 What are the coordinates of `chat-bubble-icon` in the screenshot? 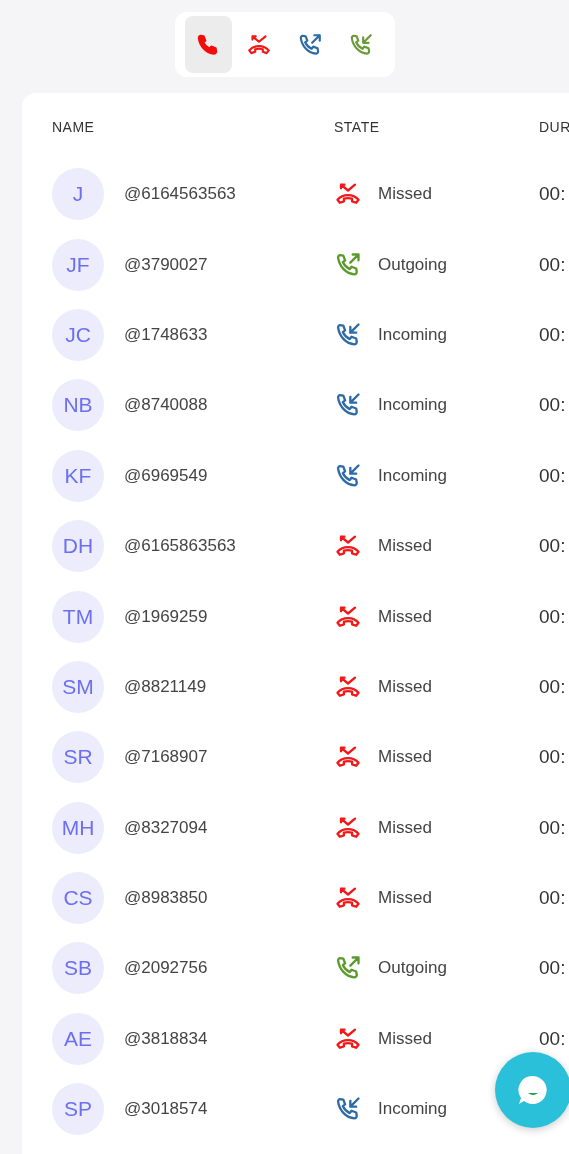 It's located at (533, 1090).